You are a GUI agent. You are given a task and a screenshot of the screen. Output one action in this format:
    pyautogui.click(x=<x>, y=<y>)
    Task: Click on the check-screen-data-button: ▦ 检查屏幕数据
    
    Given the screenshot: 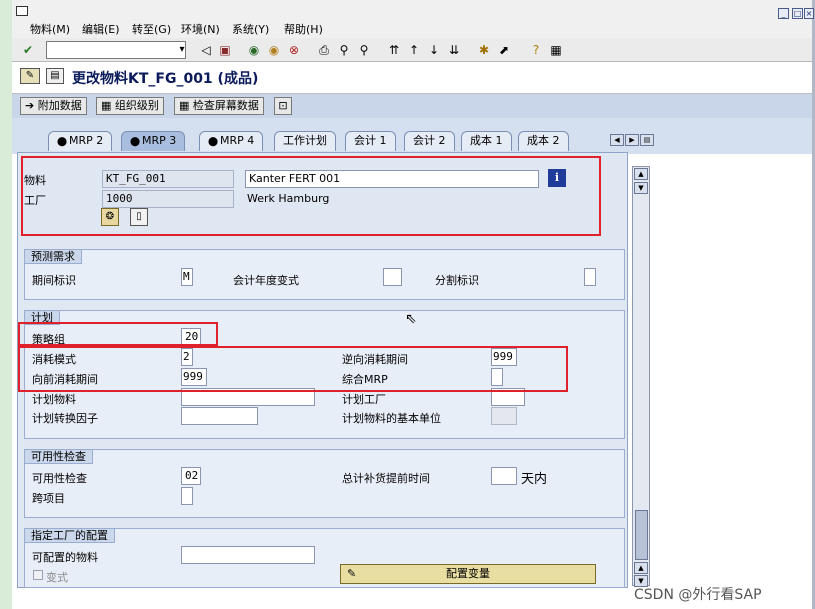 What is the action you would take?
    pyautogui.click(x=219, y=106)
    